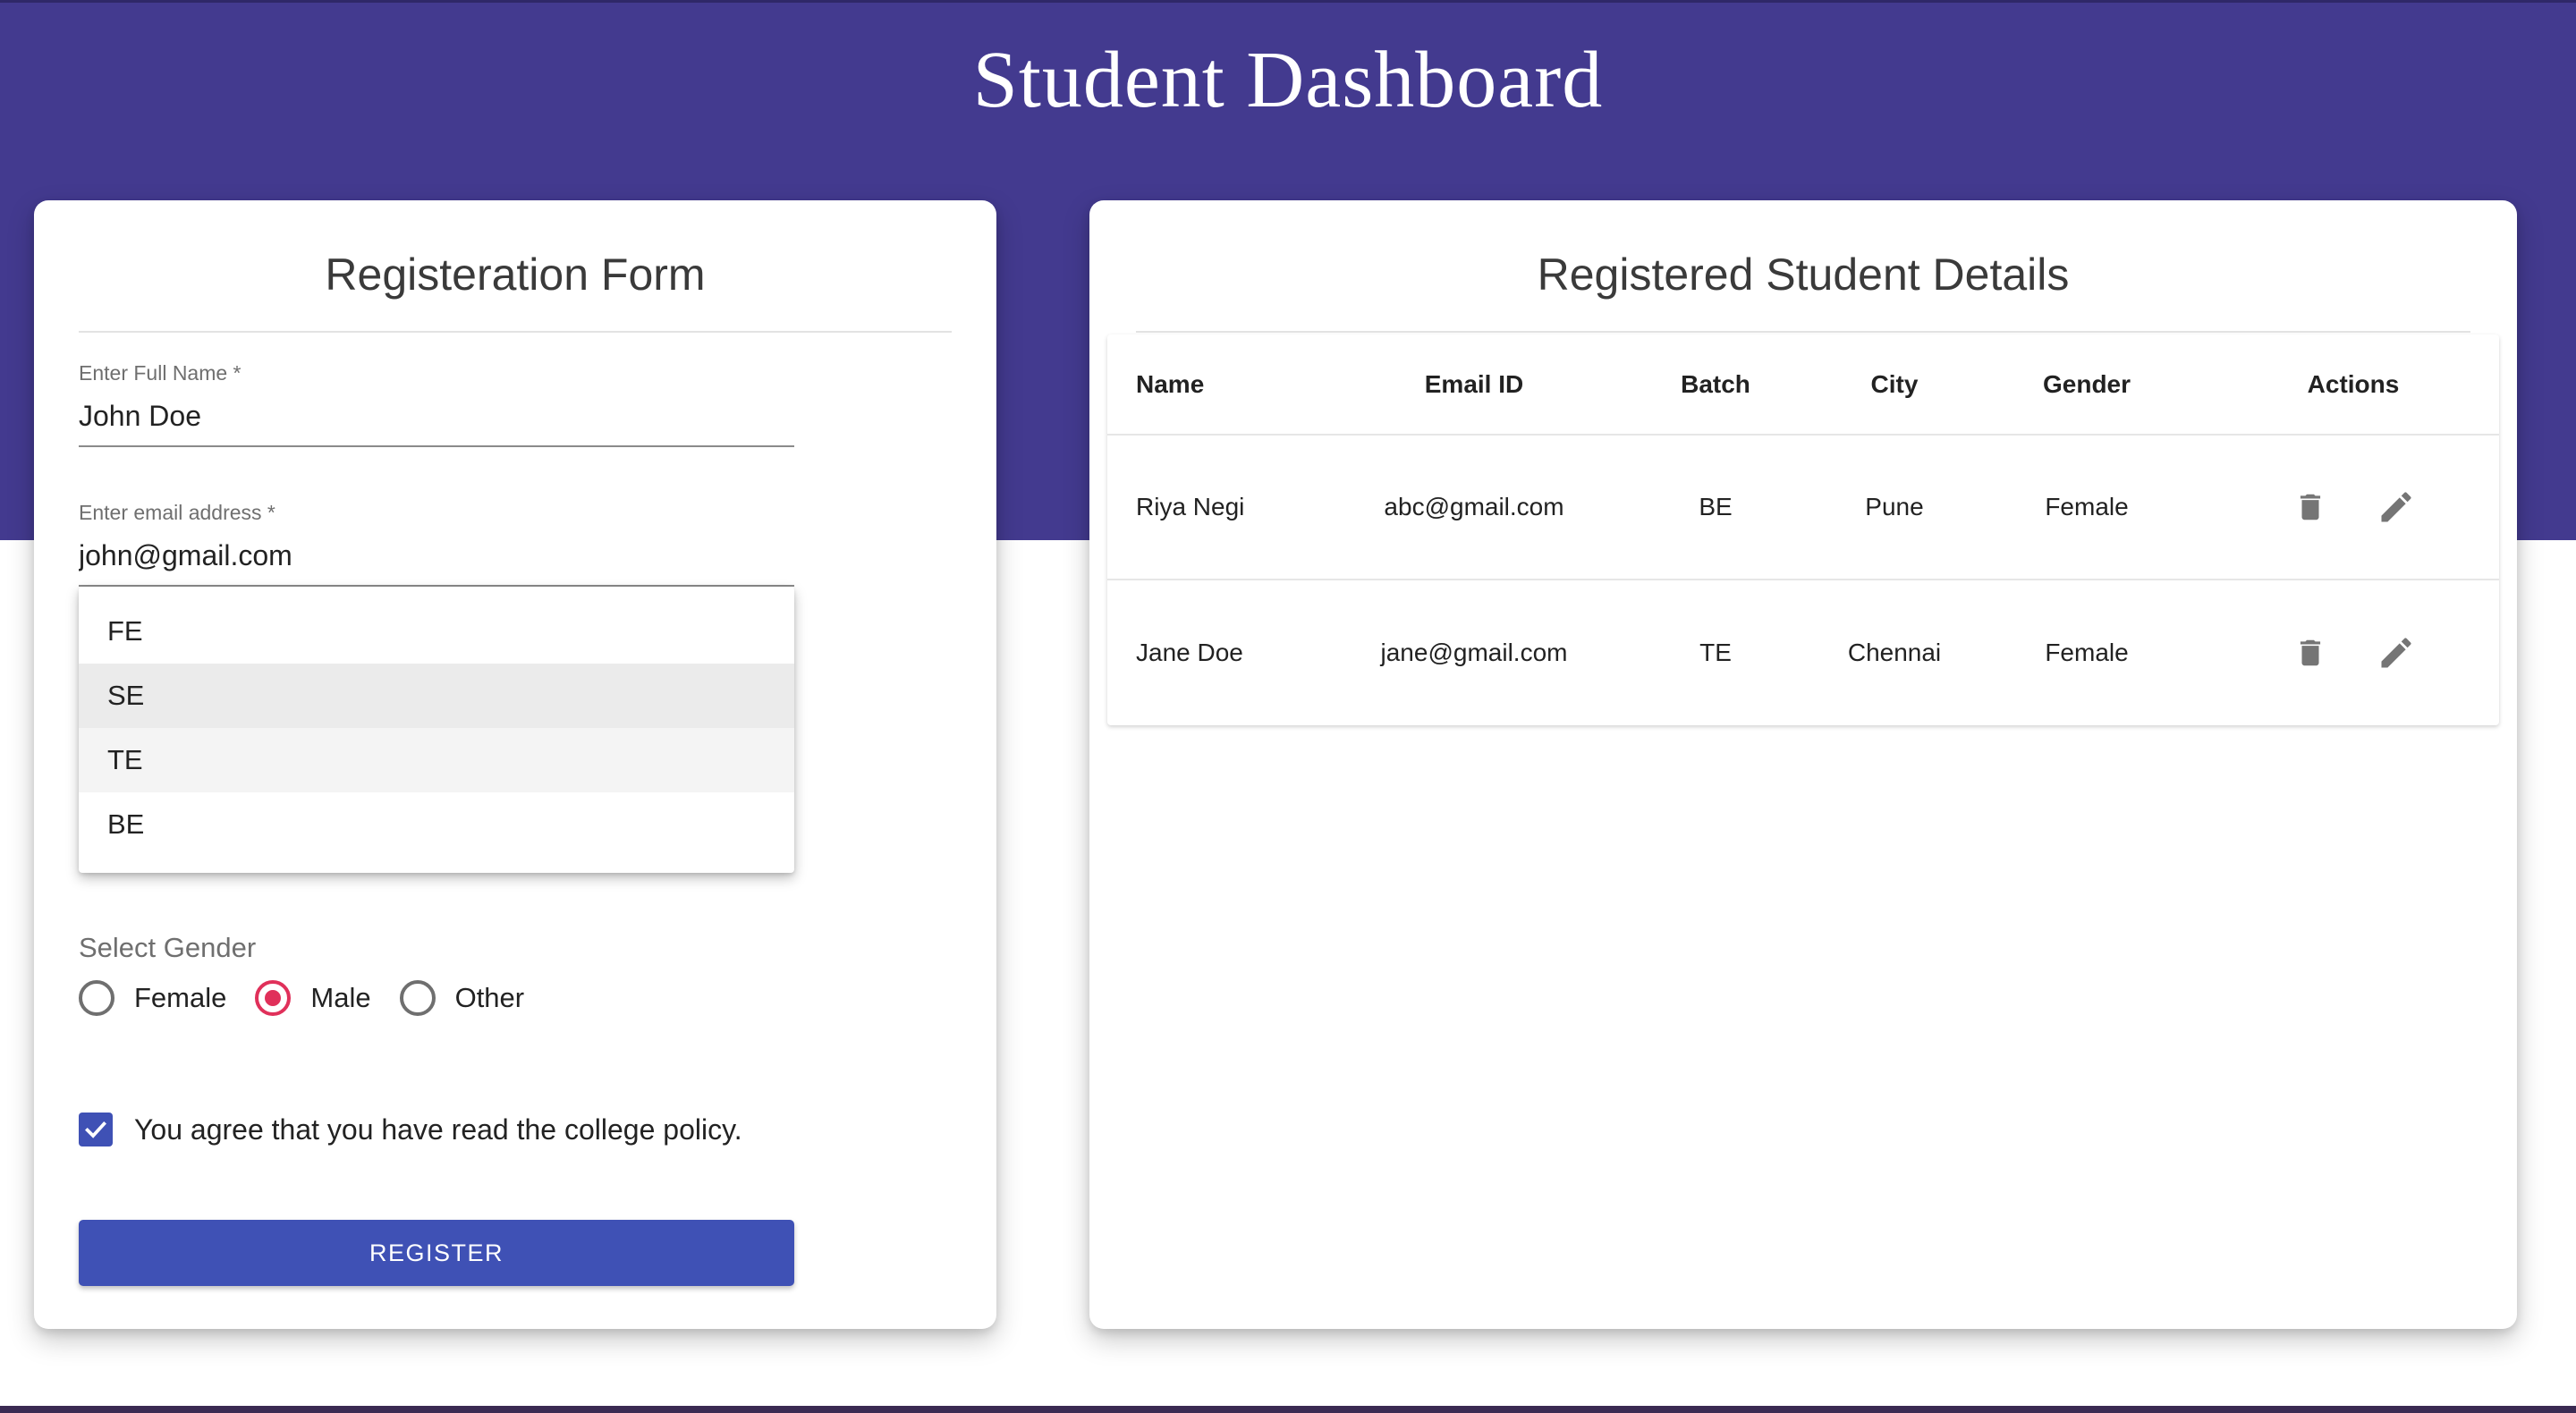 The image size is (2576, 1413). Describe the element at coordinates (1715, 385) in the screenshot. I see `column-header-batch: Batch` at that location.